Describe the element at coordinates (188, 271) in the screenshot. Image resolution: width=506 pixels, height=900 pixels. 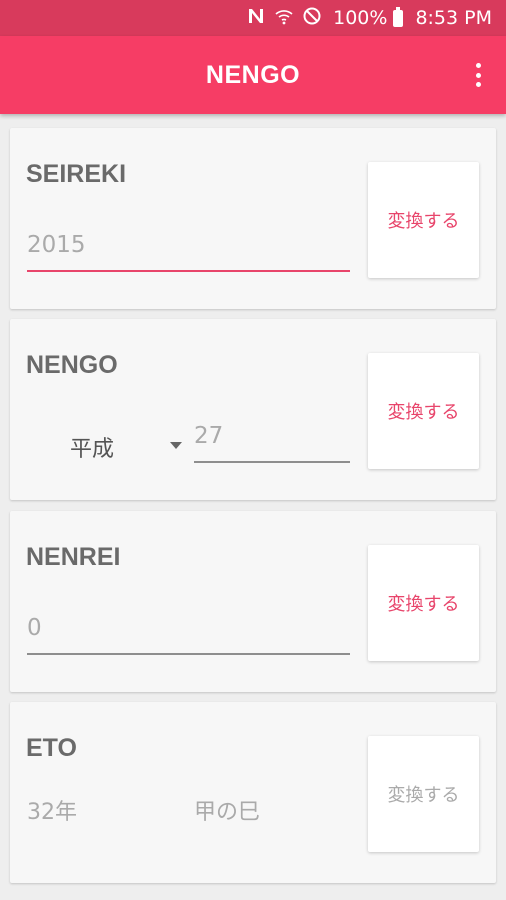
I see `seireki-input-underline` at that location.